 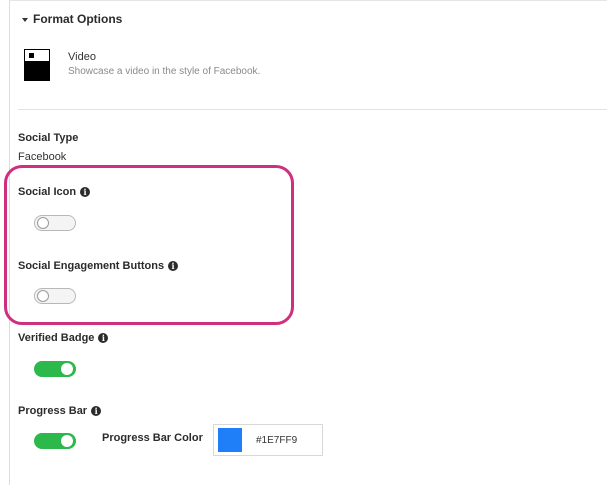 I want to click on social-engagement-toggle, so click(x=55, y=296).